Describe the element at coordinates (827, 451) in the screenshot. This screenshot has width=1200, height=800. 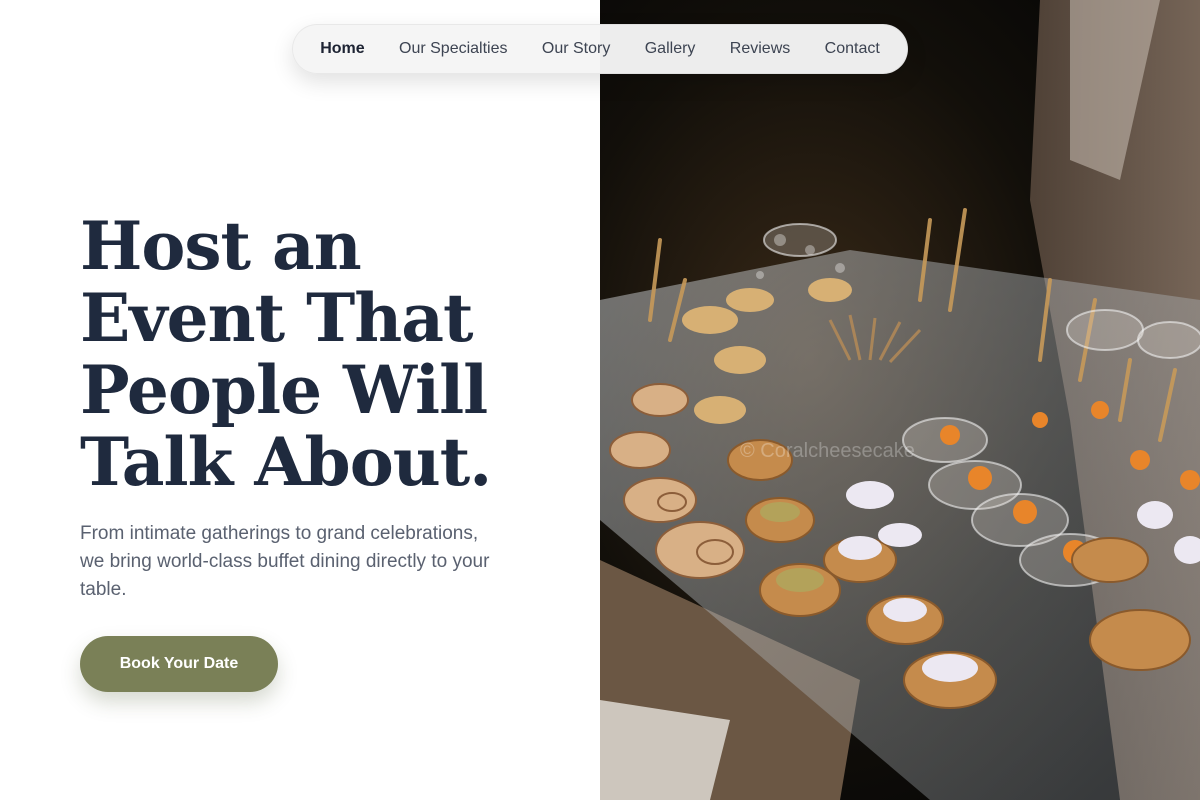
I see `photo-watermark: © Coralcheesecake` at that location.